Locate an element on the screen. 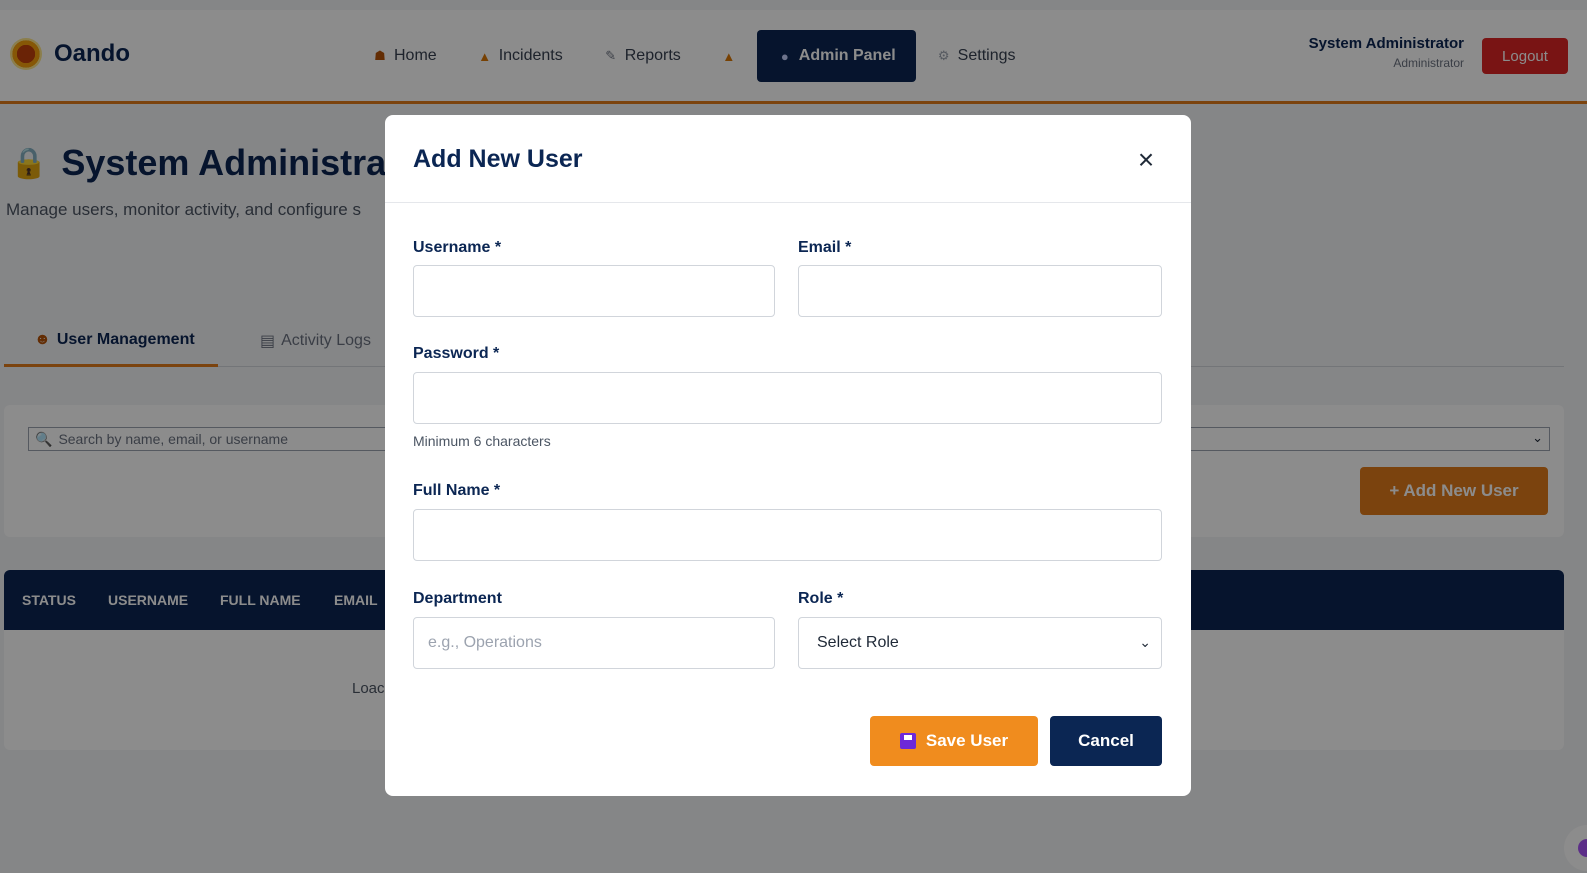 This screenshot has width=1587, height=873. password-hint: Minimum 6 characters is located at coordinates (482, 441).